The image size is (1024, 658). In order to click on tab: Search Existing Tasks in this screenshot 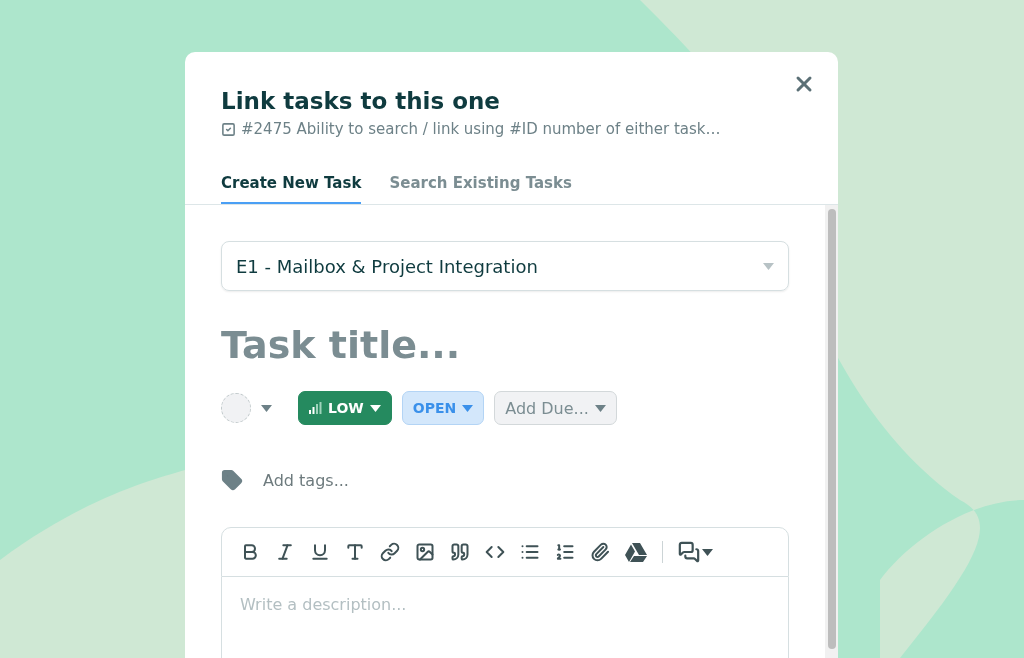, I will do `click(480, 189)`.